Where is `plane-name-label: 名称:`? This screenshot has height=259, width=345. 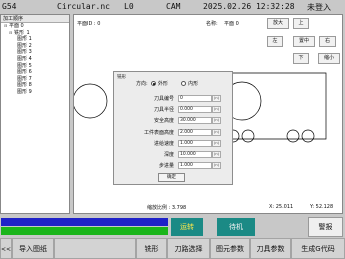
plane-name-label: 名称: is located at coordinates (212, 24).